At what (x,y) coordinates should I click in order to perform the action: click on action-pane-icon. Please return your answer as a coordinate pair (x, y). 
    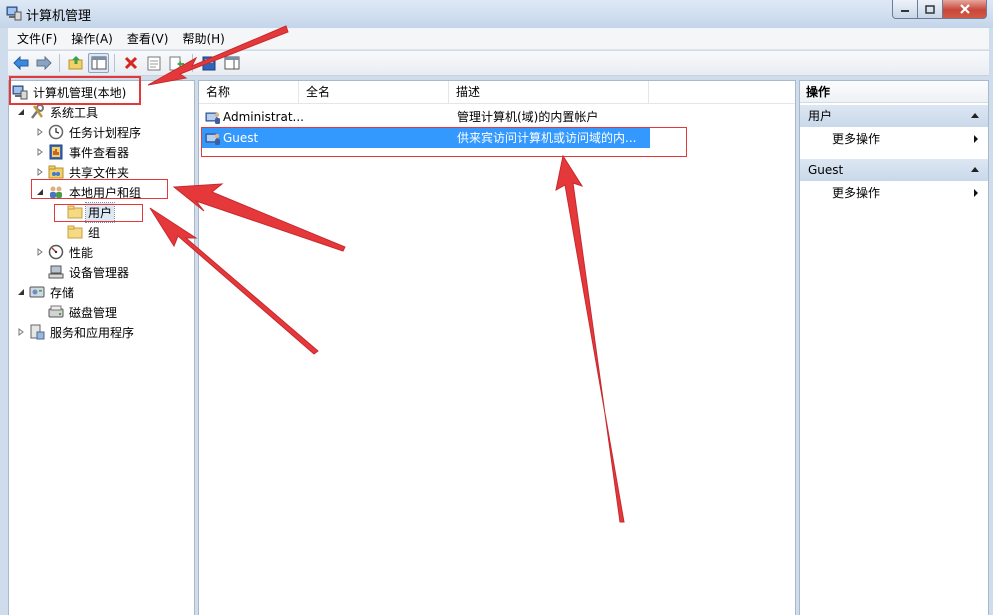
    Looking at the image, I should click on (231, 63).